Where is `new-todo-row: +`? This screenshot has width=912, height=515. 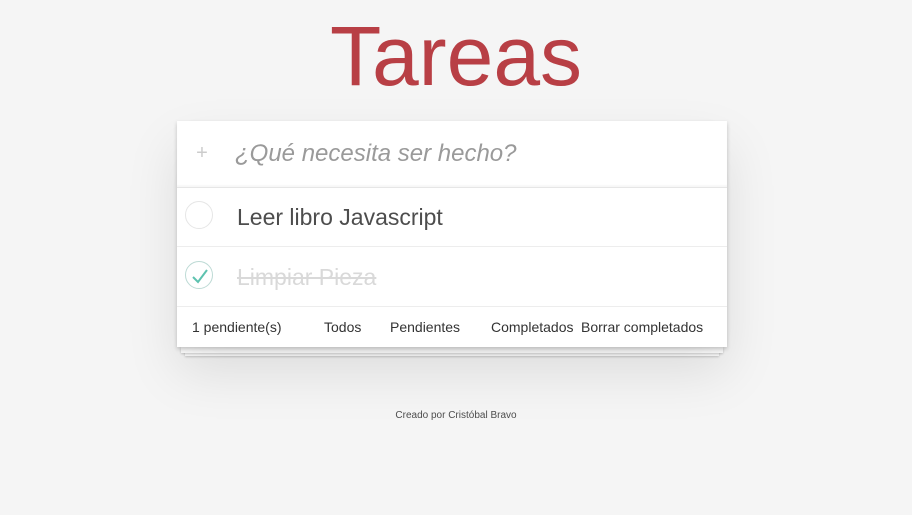 new-todo-row: + is located at coordinates (452, 154).